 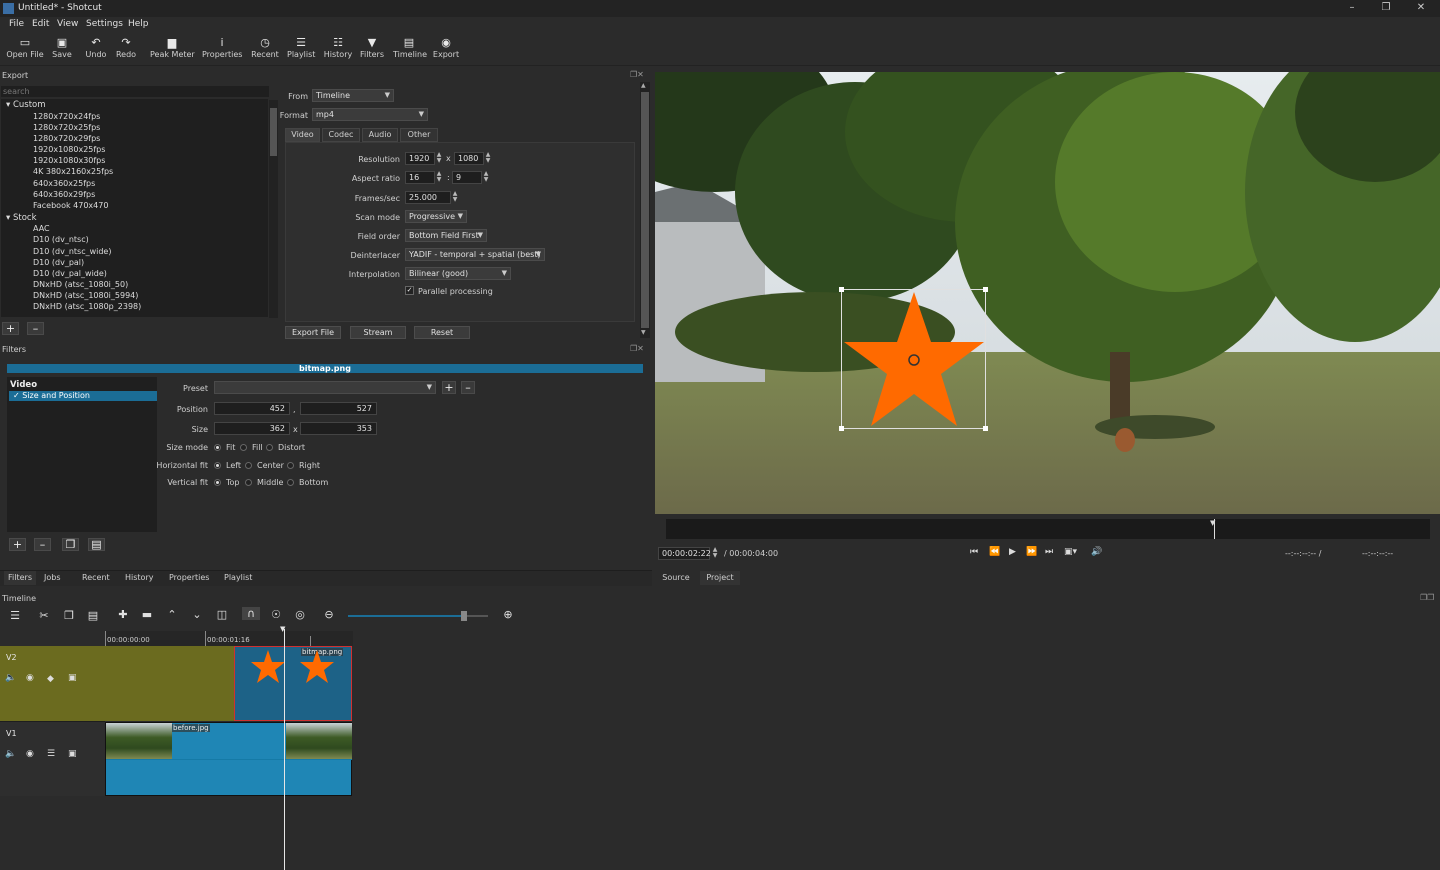 What do you see at coordinates (994, 552) in the screenshot?
I see `rewind-icon: ⏪` at bounding box center [994, 552].